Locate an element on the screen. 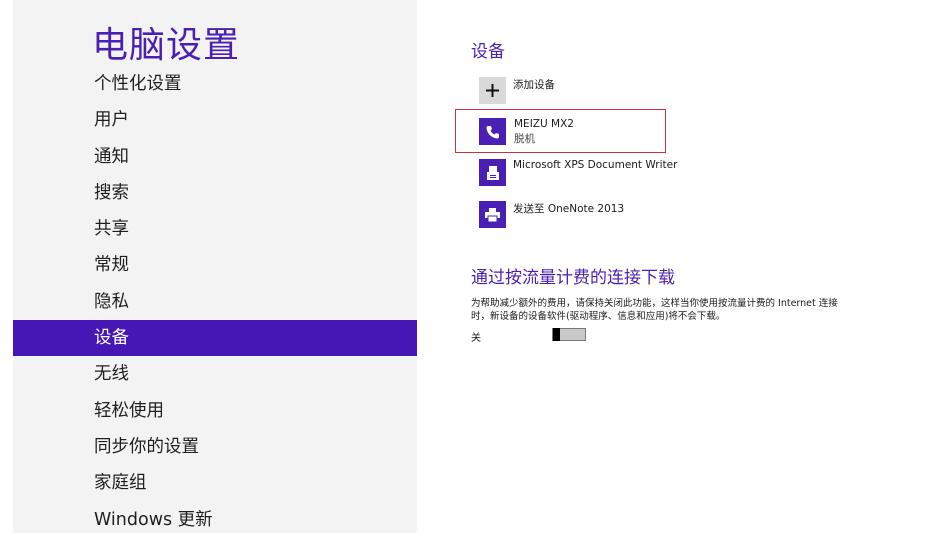 This screenshot has width=941, height=533. toggle-knob is located at coordinates (556, 334).